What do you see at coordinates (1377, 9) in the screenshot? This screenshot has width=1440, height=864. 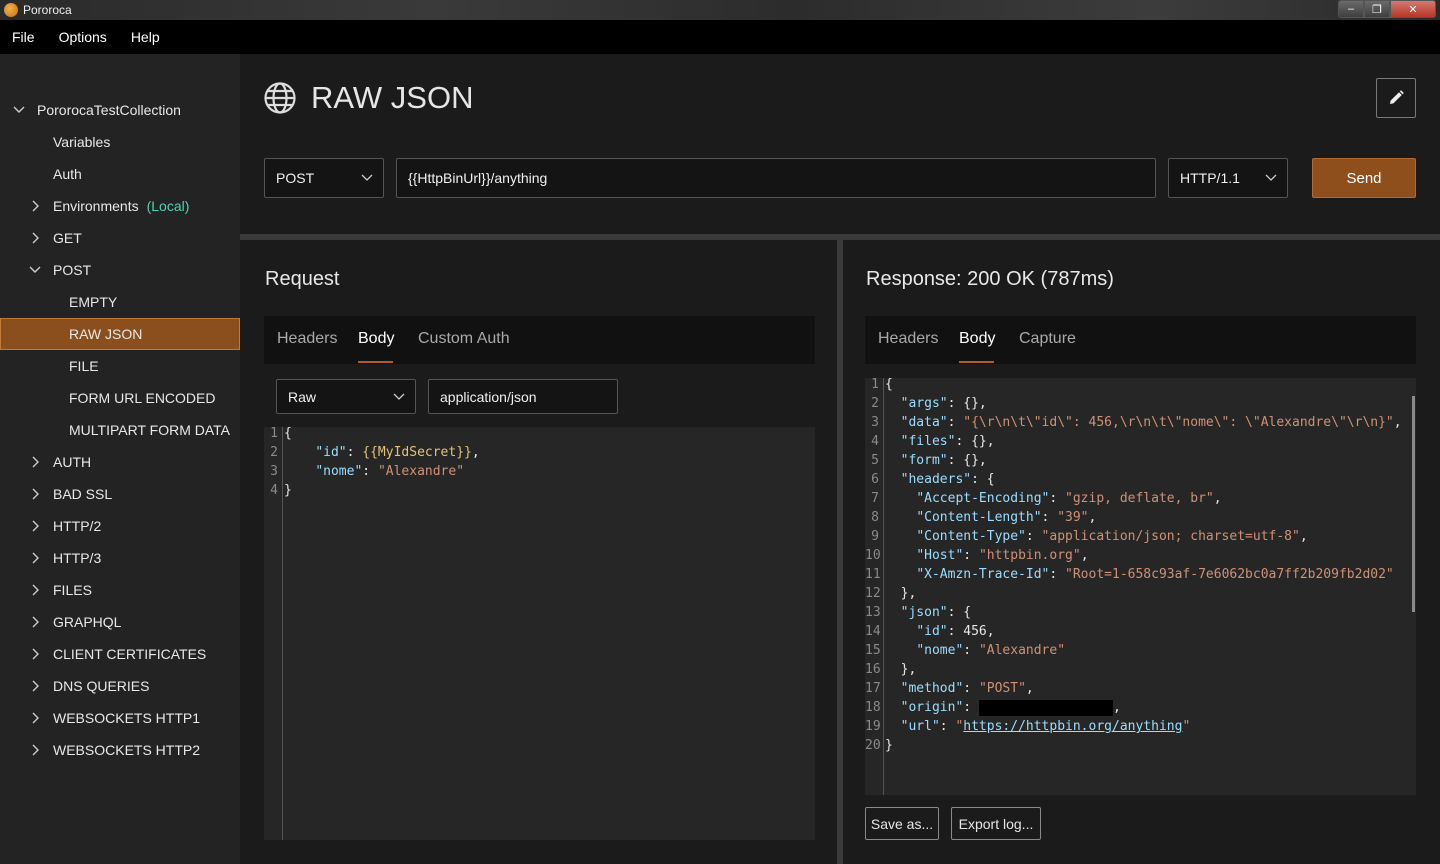 I see `maximize-button: ❐` at bounding box center [1377, 9].